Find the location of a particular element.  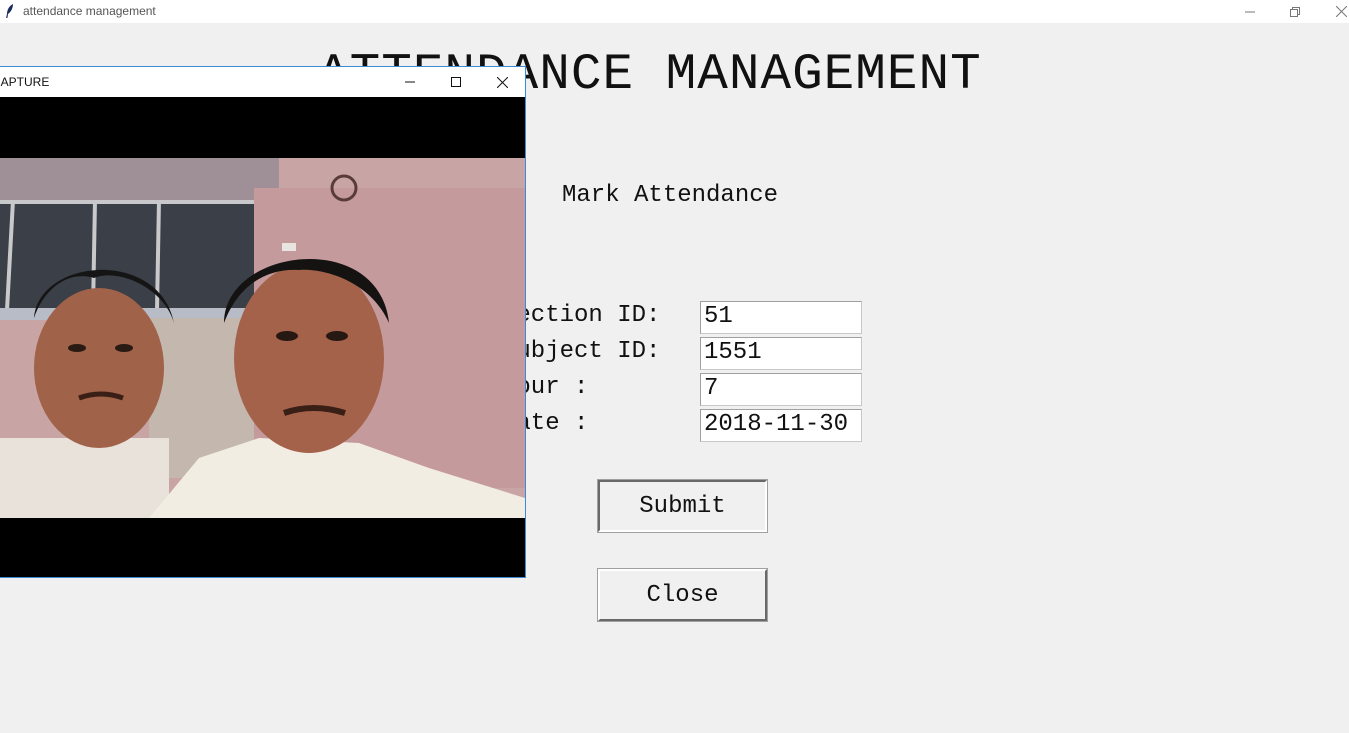

window-titlebar: attendance management is located at coordinates (674, 11).